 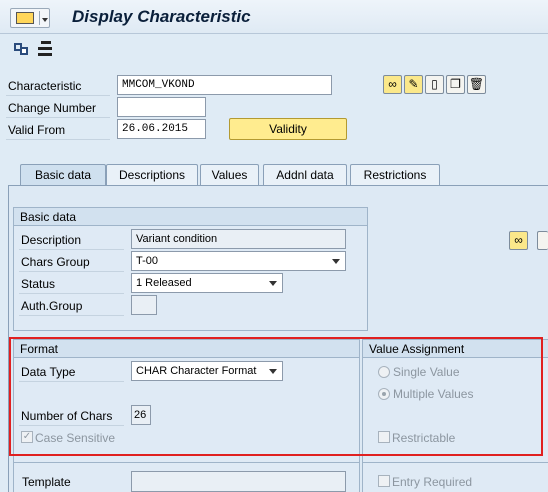 I want to click on entry-required-label: Entry Required, so click(x=432, y=482).